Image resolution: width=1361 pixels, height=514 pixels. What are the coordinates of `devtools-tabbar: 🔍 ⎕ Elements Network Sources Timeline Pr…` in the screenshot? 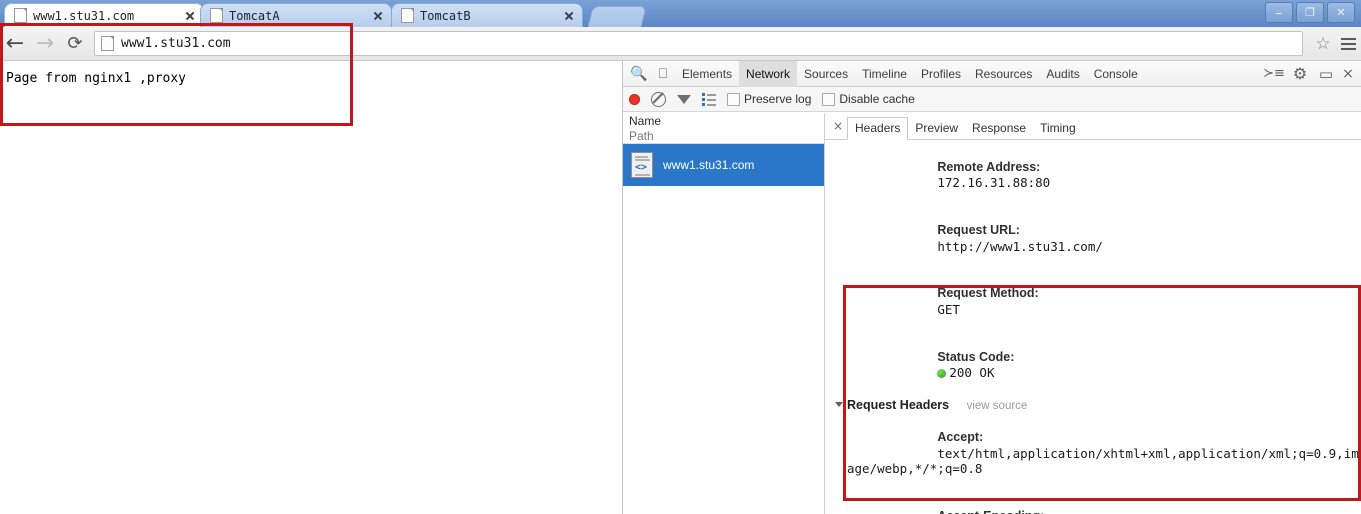 It's located at (992, 73).